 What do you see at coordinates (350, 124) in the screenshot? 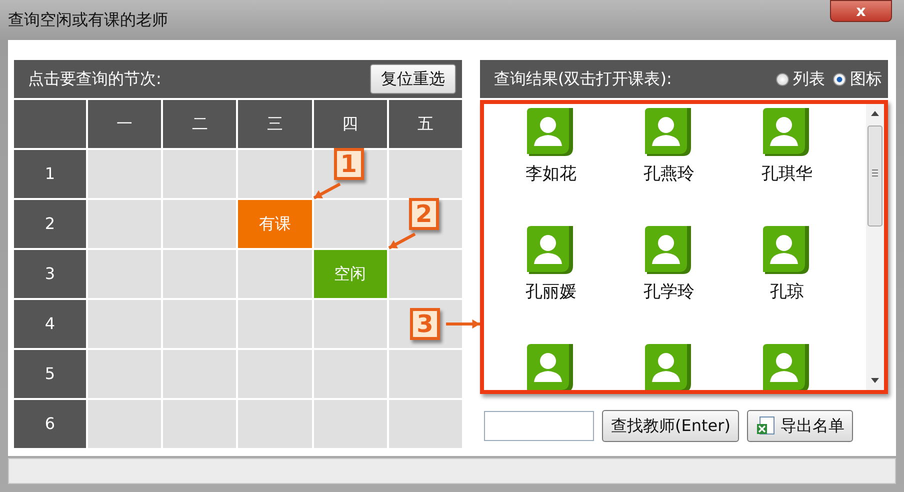
I see `day-header: 四` at bounding box center [350, 124].